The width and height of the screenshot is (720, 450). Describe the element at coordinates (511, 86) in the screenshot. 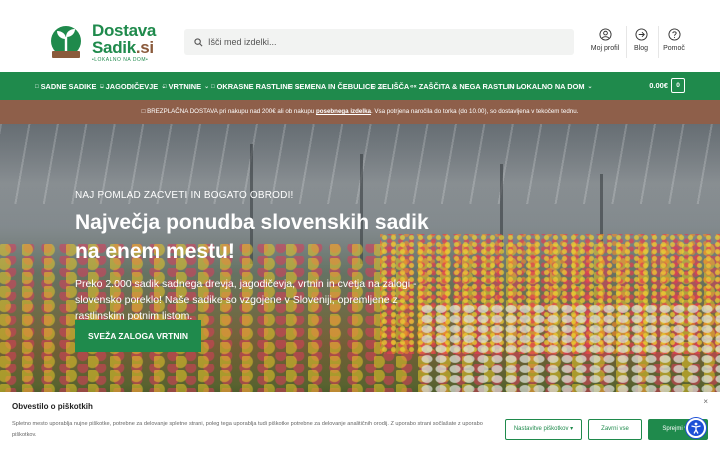

I see `nav-icon: □□` at that location.